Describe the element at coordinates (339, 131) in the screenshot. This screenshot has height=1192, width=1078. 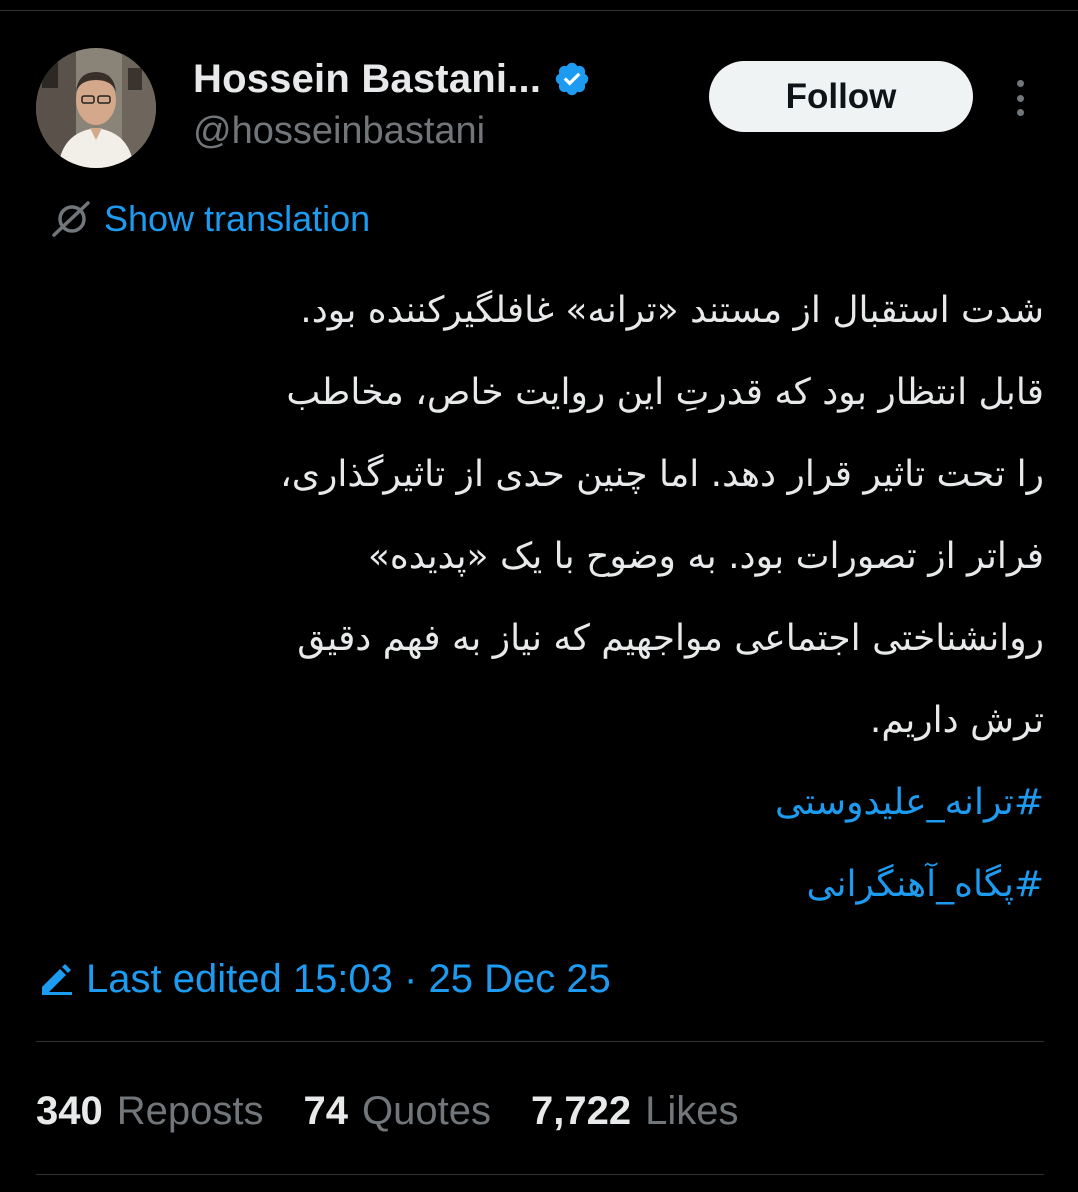
I see `author-handle: @hosseinbastani` at that location.